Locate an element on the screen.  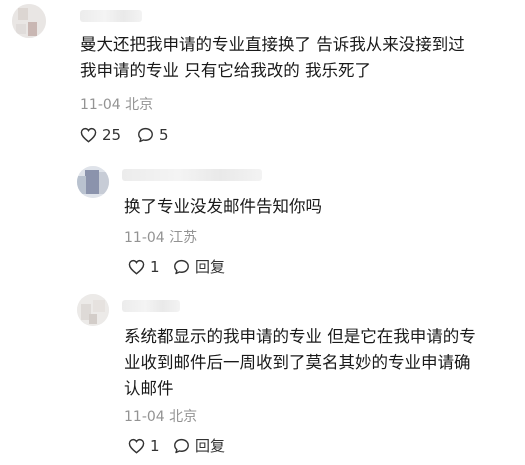
reply-count: 5 is located at coordinates (164, 135).